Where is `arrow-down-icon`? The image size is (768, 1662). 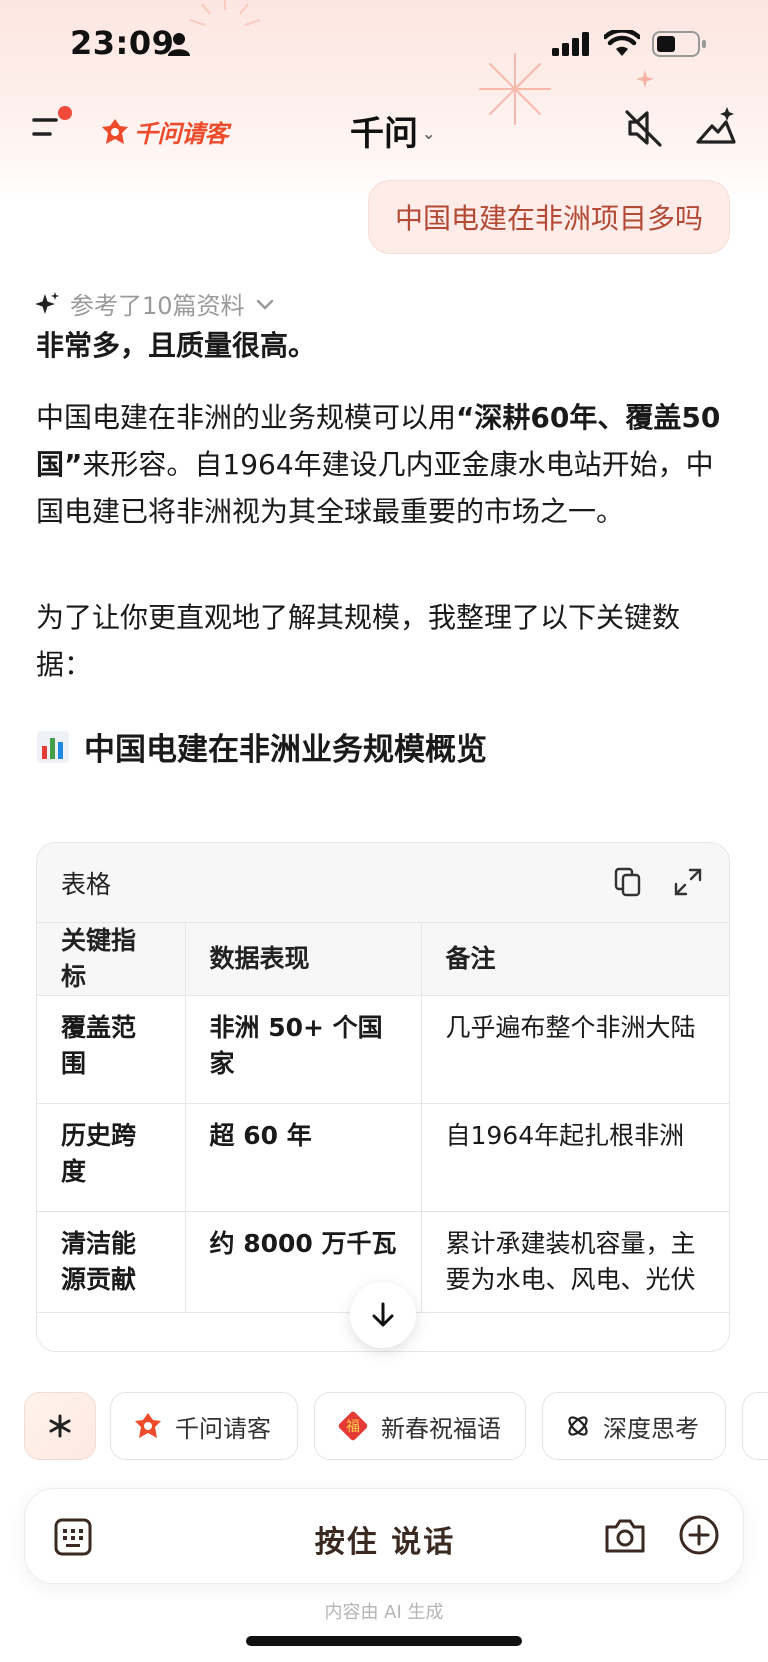
arrow-down-icon is located at coordinates (383, 1314).